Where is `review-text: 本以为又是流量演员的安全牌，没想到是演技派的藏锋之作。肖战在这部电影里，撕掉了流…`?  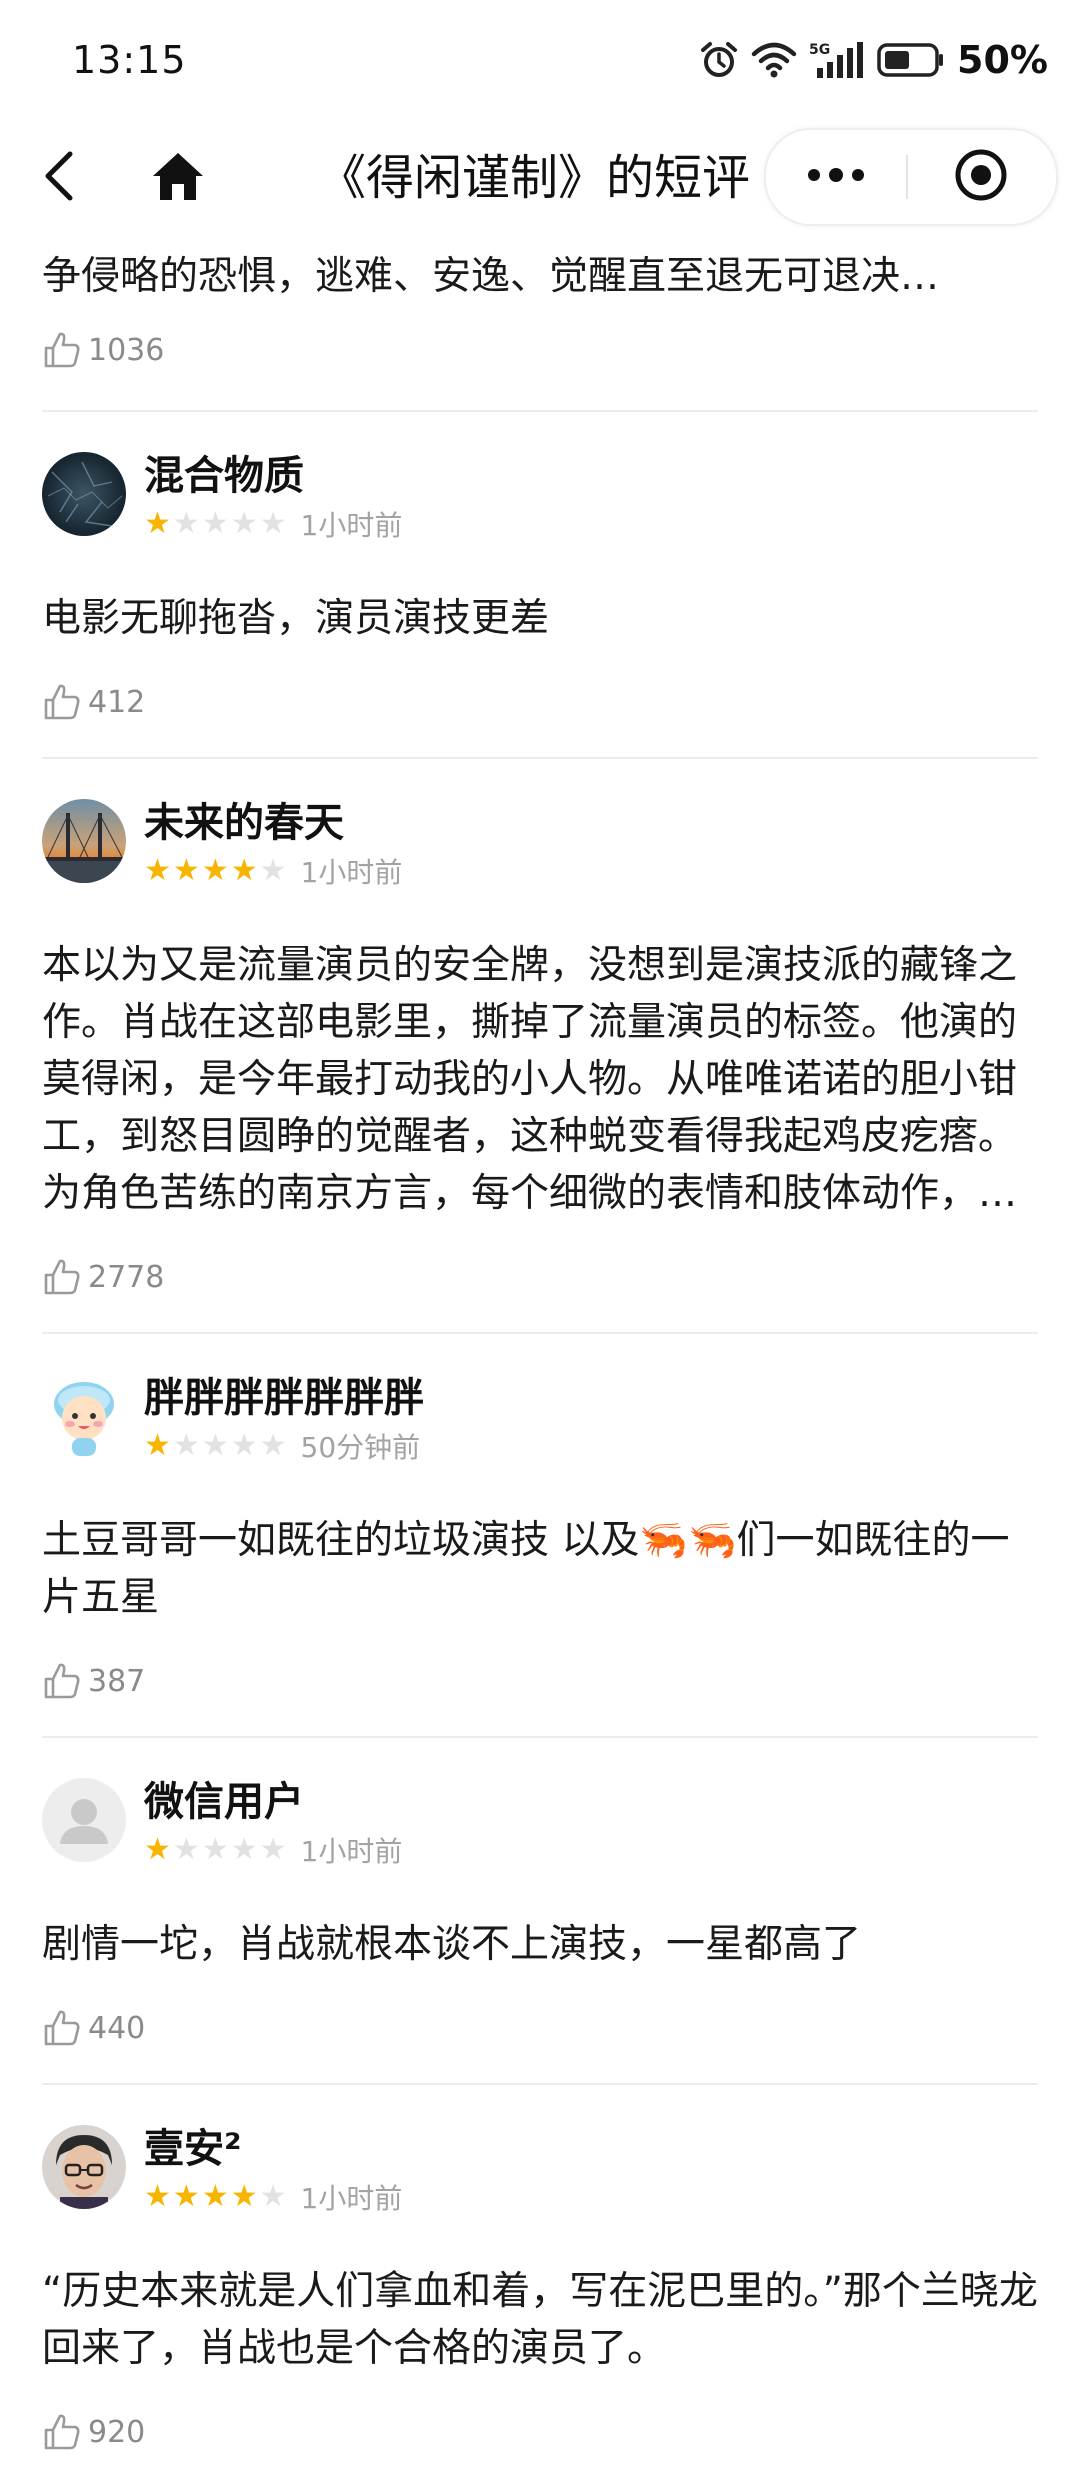
review-text: 本以为又是流量演员的安全牌，没想到是演技派的藏锋之作。肖战在这部电影里，撕掉了流… is located at coordinates (530, 1079).